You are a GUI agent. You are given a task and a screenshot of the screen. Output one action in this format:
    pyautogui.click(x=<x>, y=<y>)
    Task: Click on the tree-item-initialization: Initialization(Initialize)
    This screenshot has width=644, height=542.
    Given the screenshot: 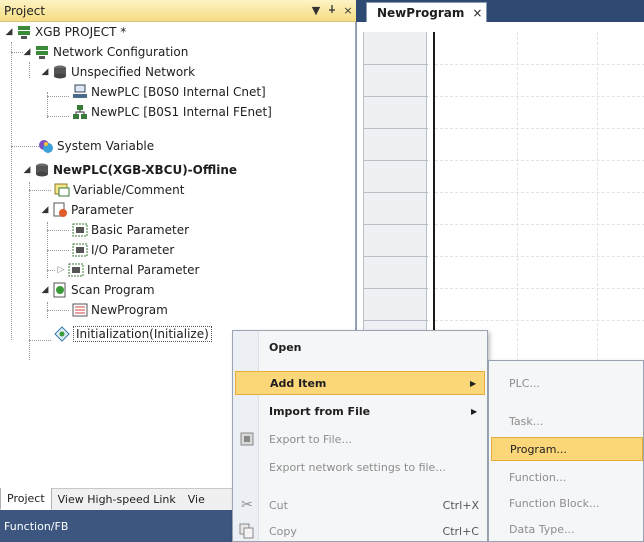 What is the action you would take?
    pyautogui.click(x=132, y=334)
    